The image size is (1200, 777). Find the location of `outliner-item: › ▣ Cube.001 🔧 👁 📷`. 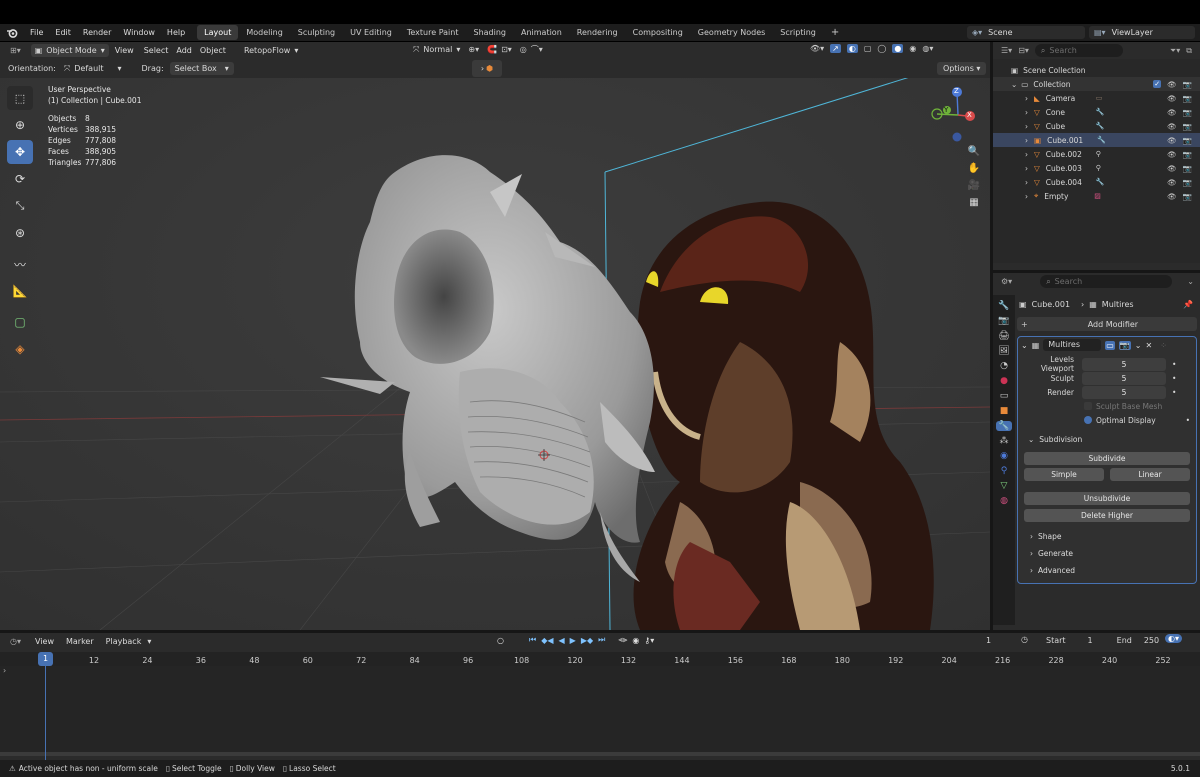

outliner-item: › ▣ Cube.001 🔧 👁 📷 is located at coordinates (1096, 140).